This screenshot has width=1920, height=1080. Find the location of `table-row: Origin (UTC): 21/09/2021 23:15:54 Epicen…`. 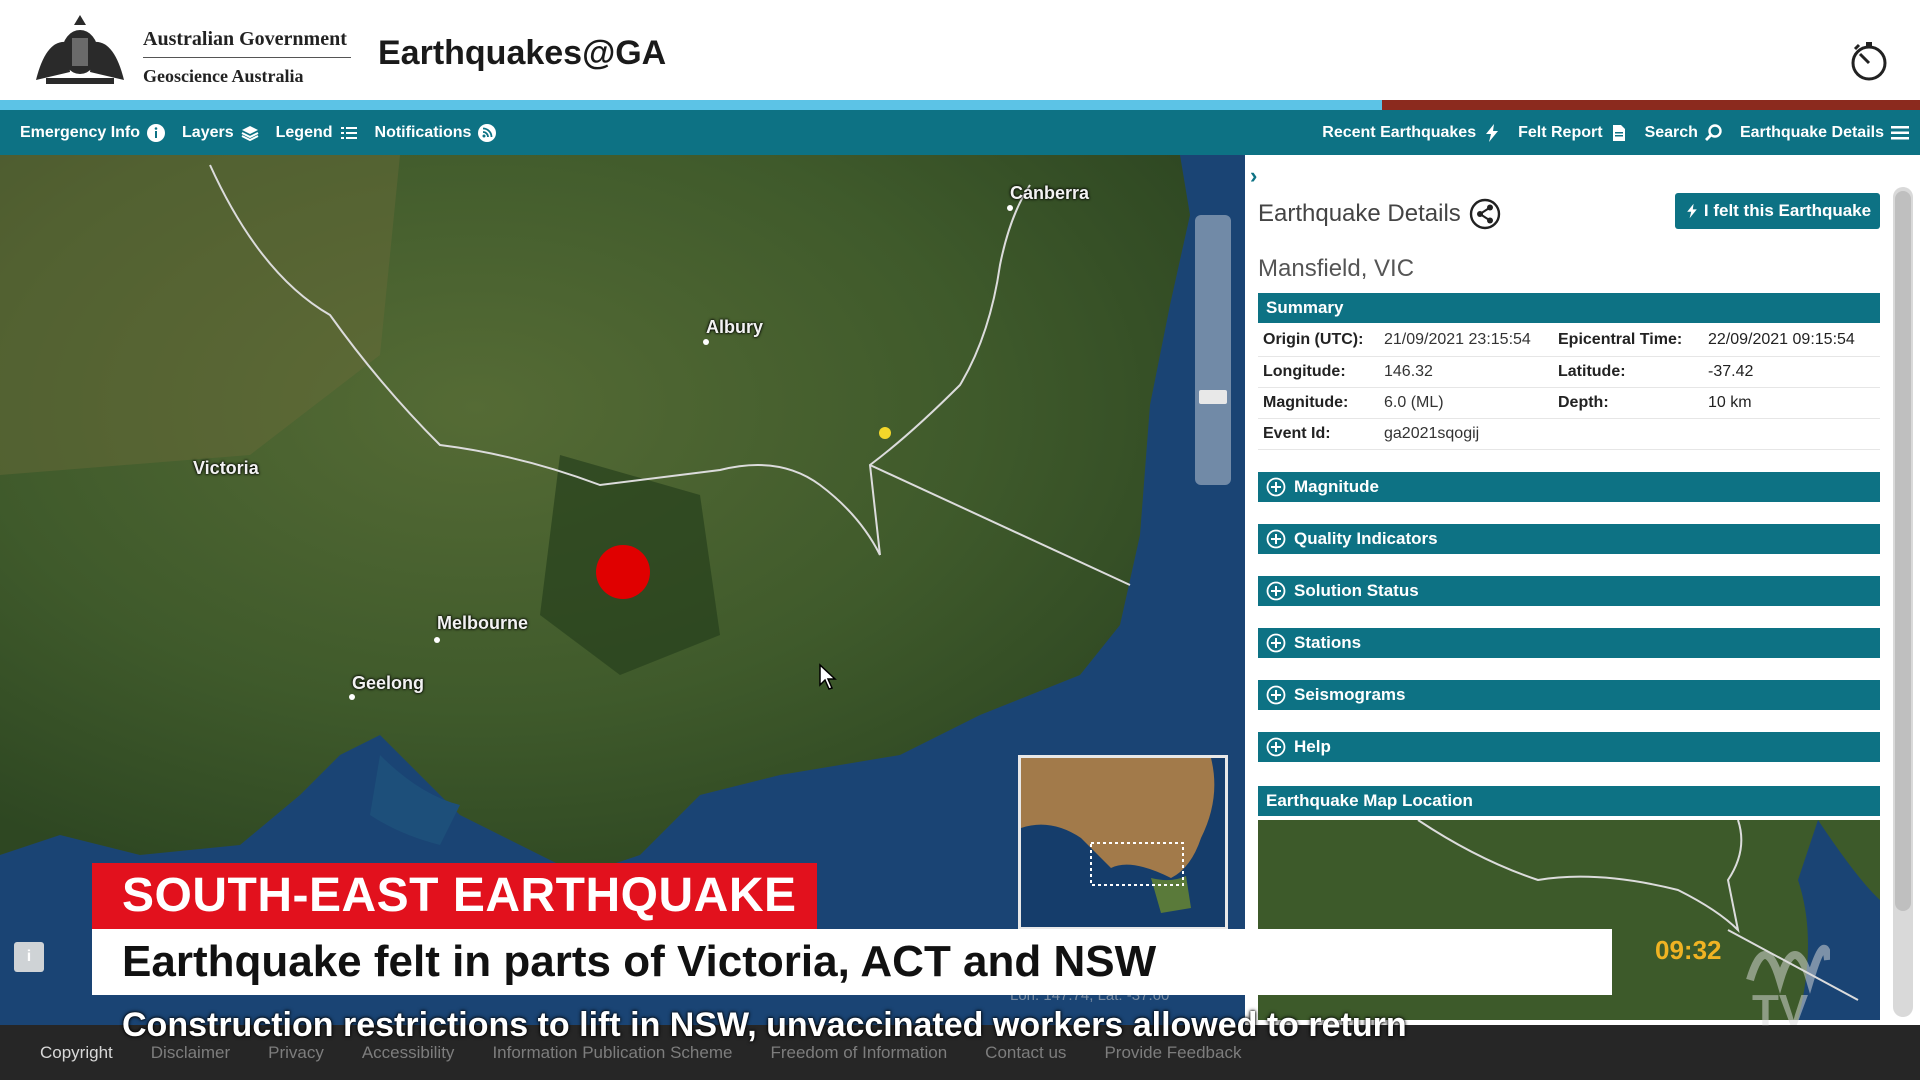

table-row: Origin (UTC): 21/09/2021 23:15:54 Epicen… is located at coordinates (1569, 341).